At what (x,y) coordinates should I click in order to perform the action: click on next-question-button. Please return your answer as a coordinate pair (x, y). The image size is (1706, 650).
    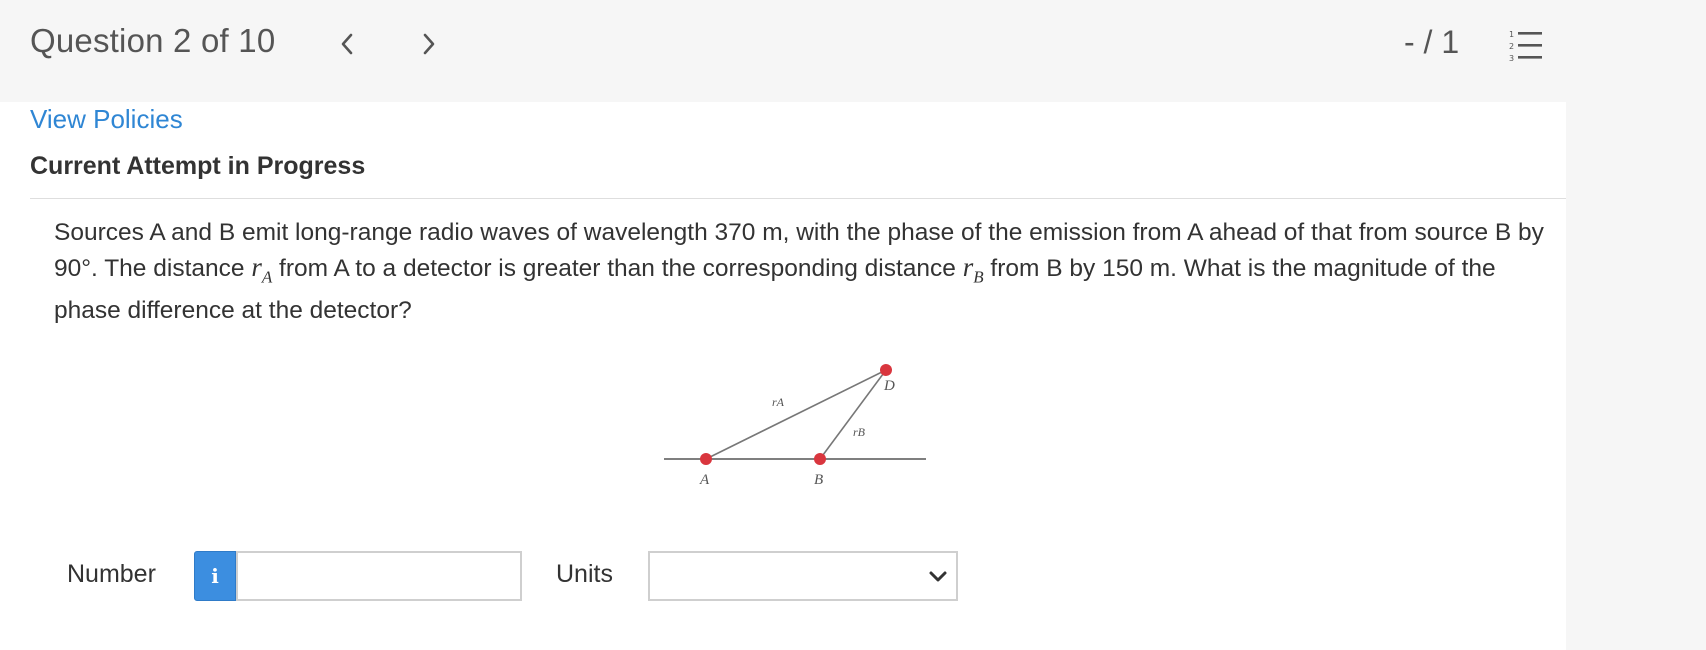
    Looking at the image, I should click on (429, 44).